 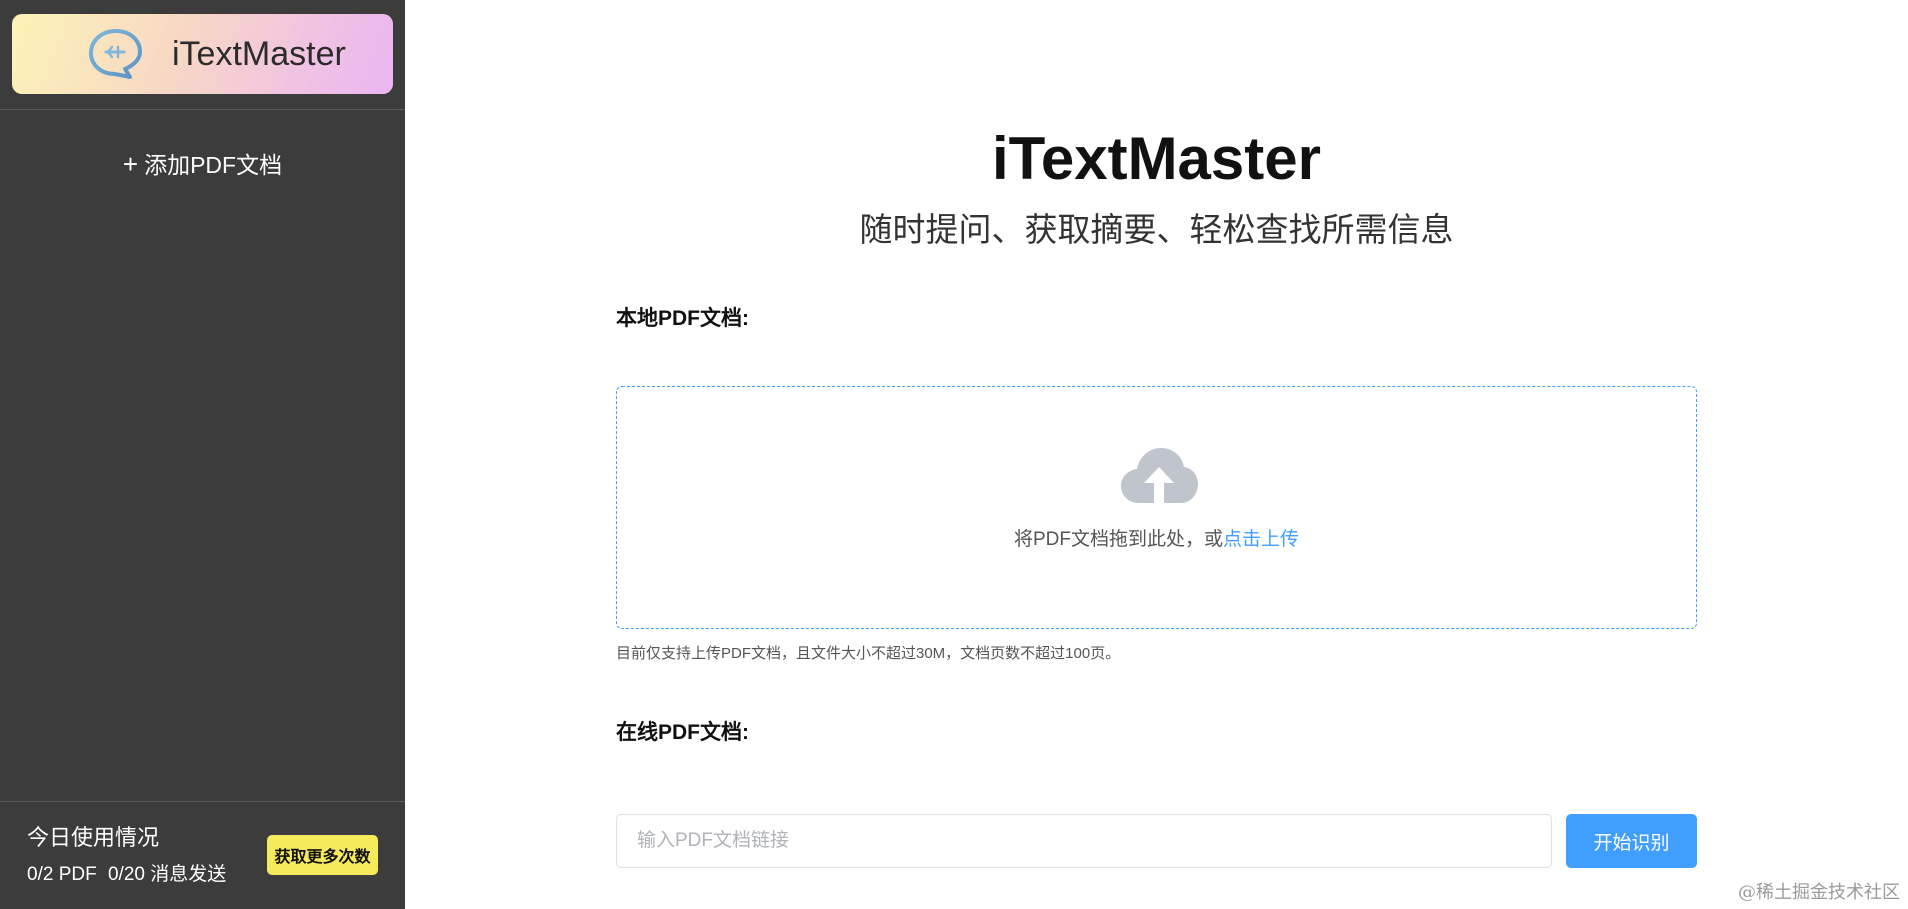 I want to click on usage-divider, so click(x=202, y=801).